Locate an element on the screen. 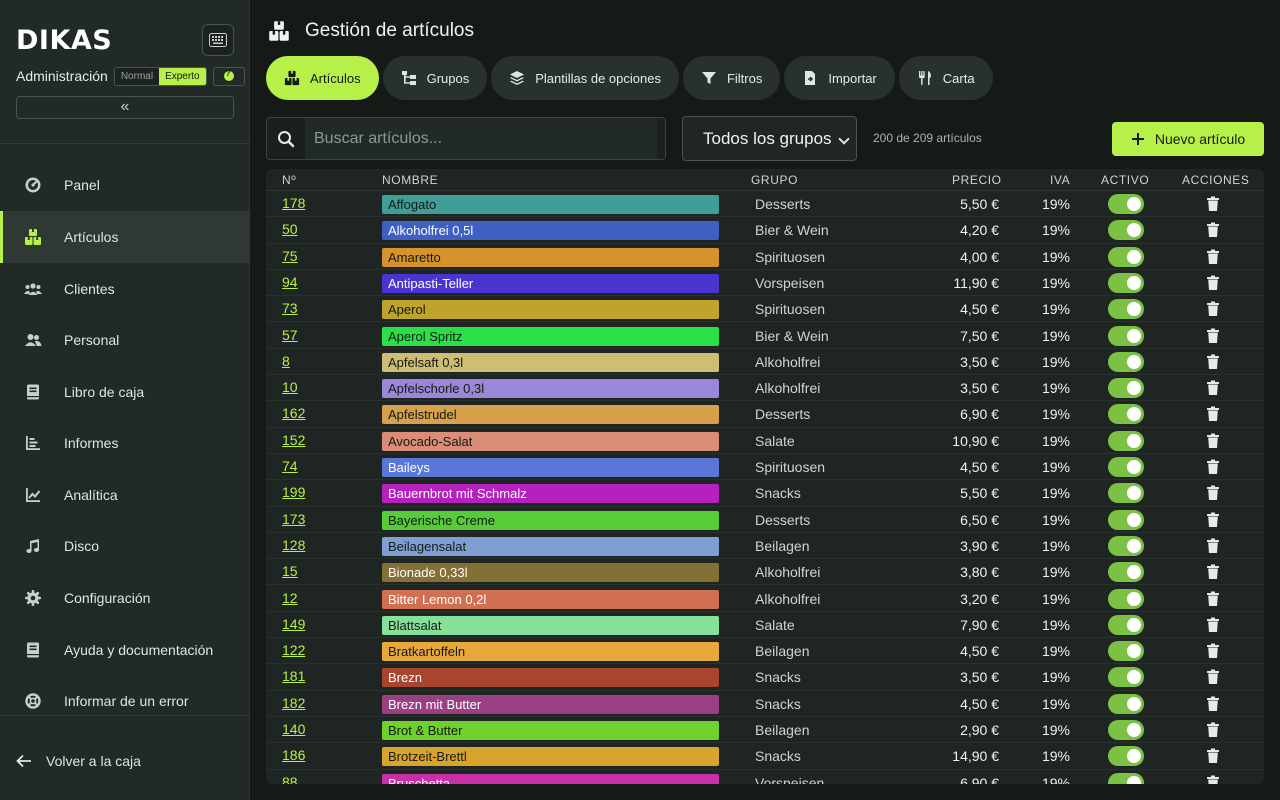  table-row: 128 Beilagensalat Beilagen 3,90 € 19% is located at coordinates (765, 546).